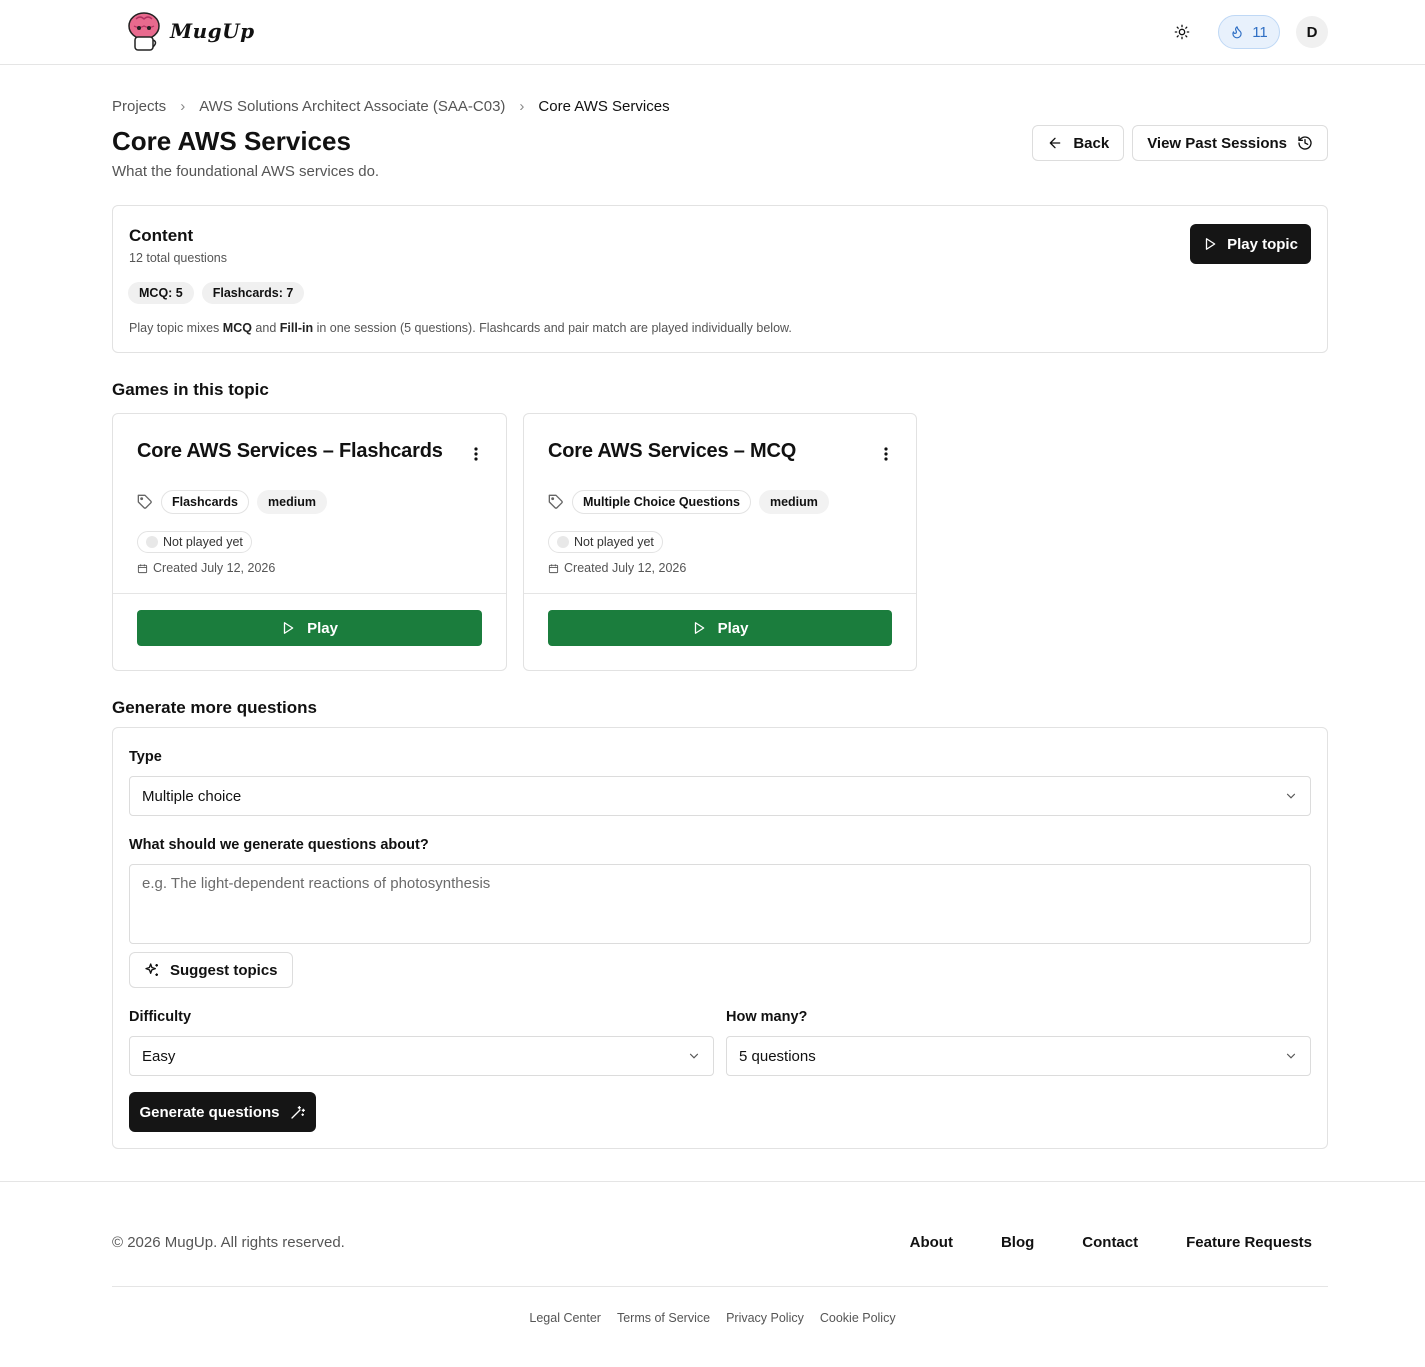 This screenshot has width=1425, height=1367. What do you see at coordinates (228, 1242) in the screenshot?
I see `copyright: © 2026 MugUp. All rights reserved.` at bounding box center [228, 1242].